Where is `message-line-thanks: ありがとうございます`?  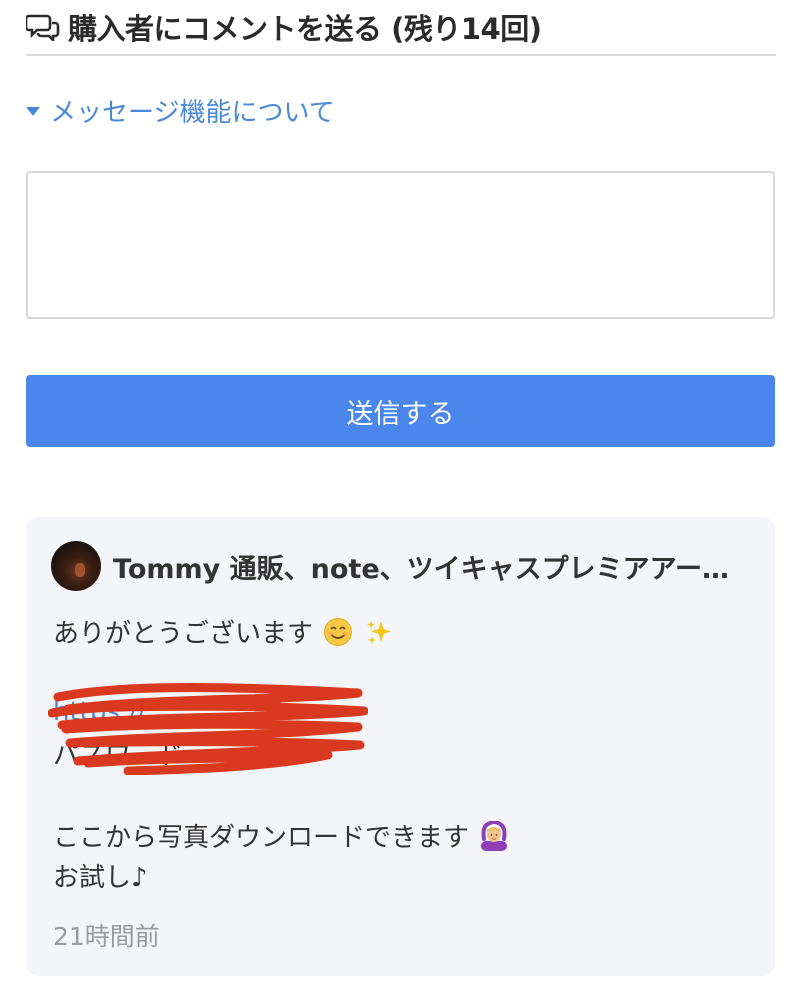 message-line-thanks: ありがとうございます is located at coordinates (223, 631).